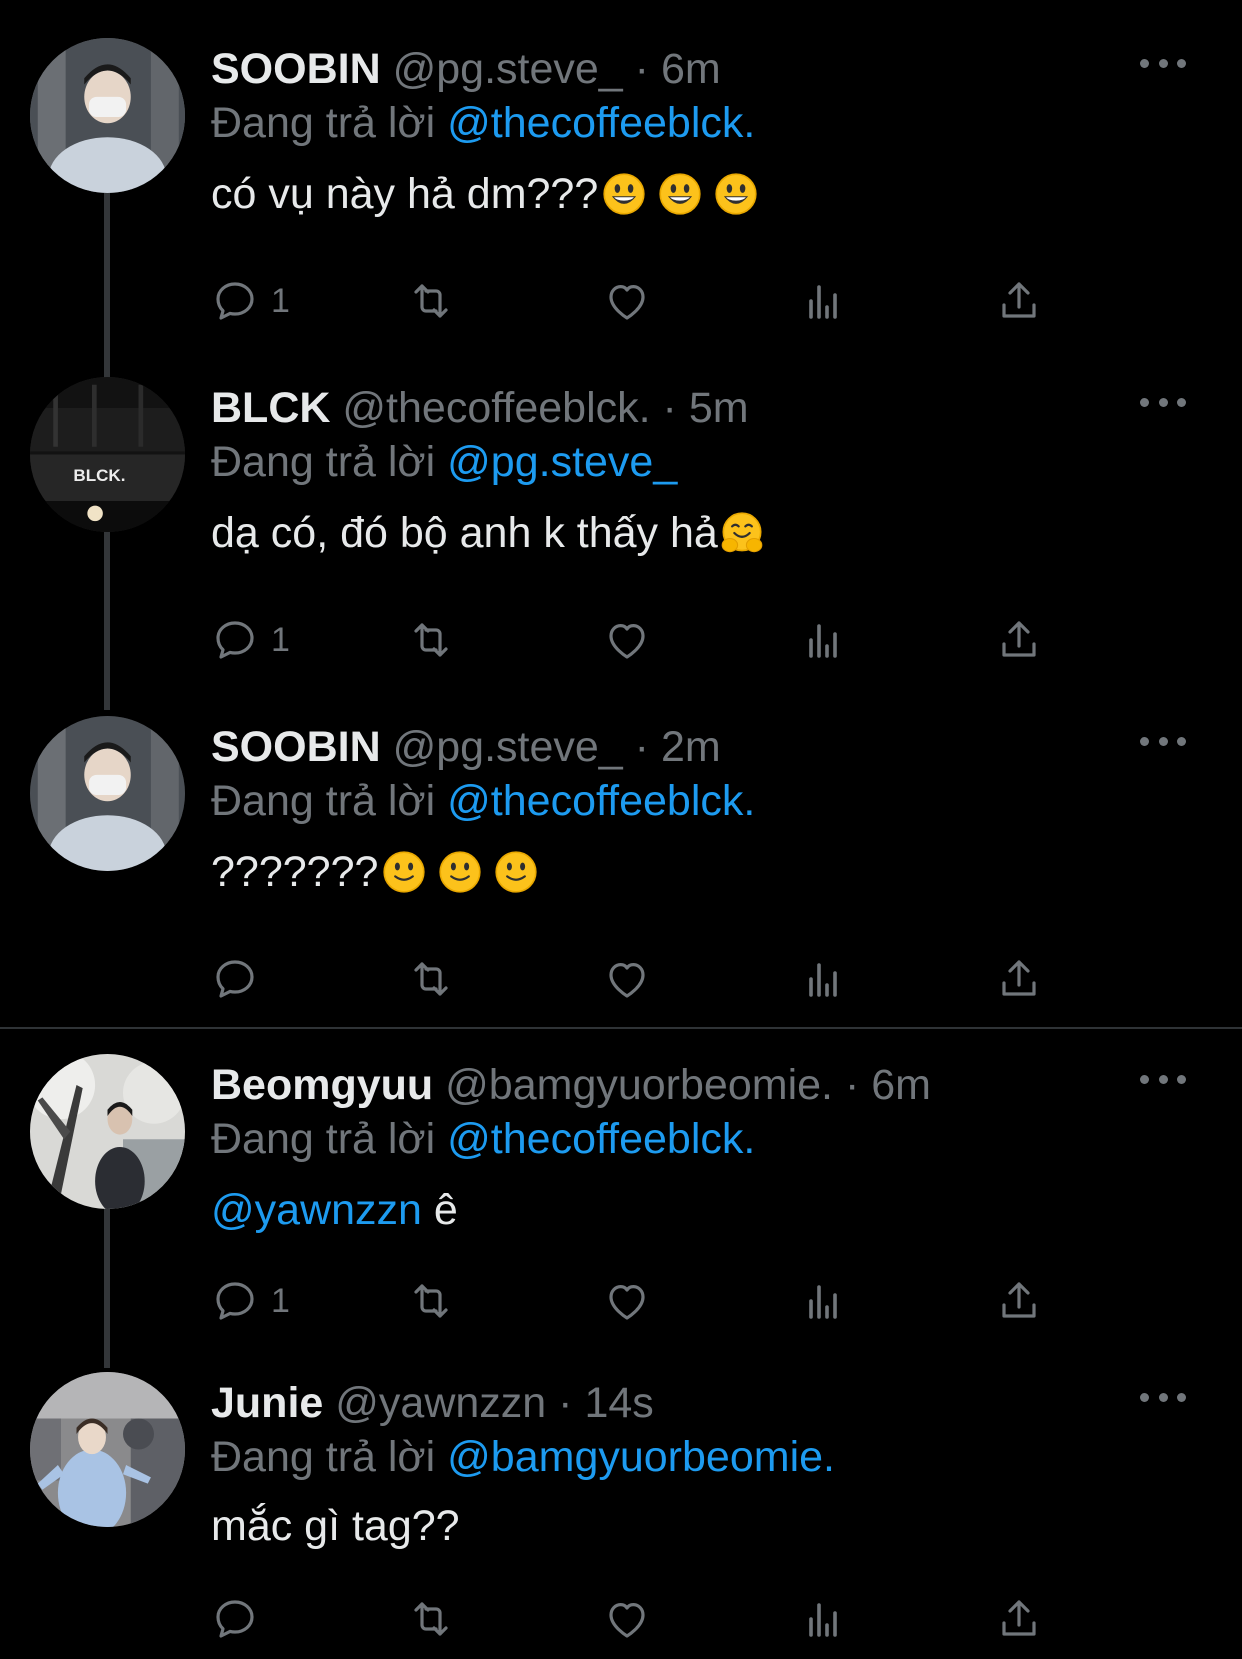 The width and height of the screenshot is (1242, 1659). What do you see at coordinates (267, 1403) in the screenshot?
I see `display-name: Junie` at bounding box center [267, 1403].